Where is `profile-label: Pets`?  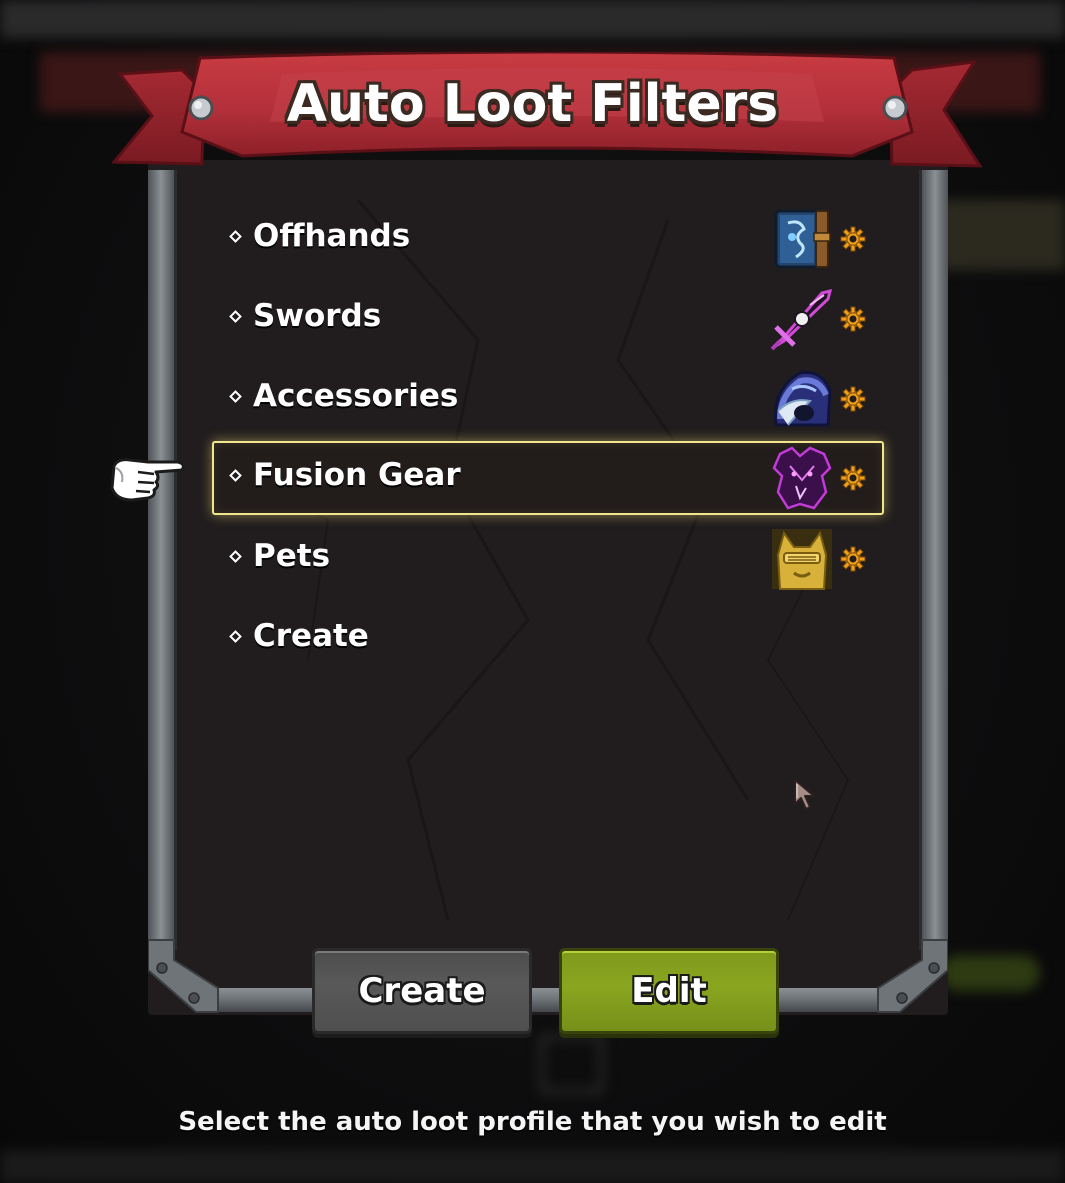 profile-label: Pets is located at coordinates (292, 556).